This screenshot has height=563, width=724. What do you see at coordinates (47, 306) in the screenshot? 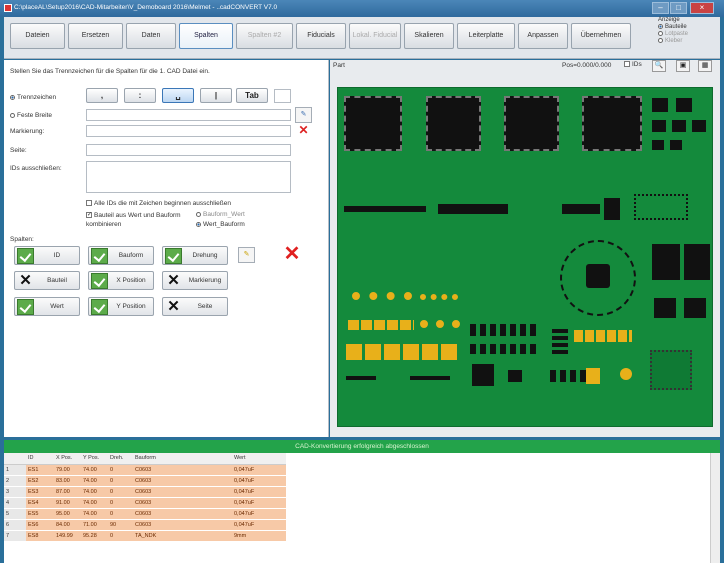
I see `column-wert-button: Wert` at bounding box center [47, 306].